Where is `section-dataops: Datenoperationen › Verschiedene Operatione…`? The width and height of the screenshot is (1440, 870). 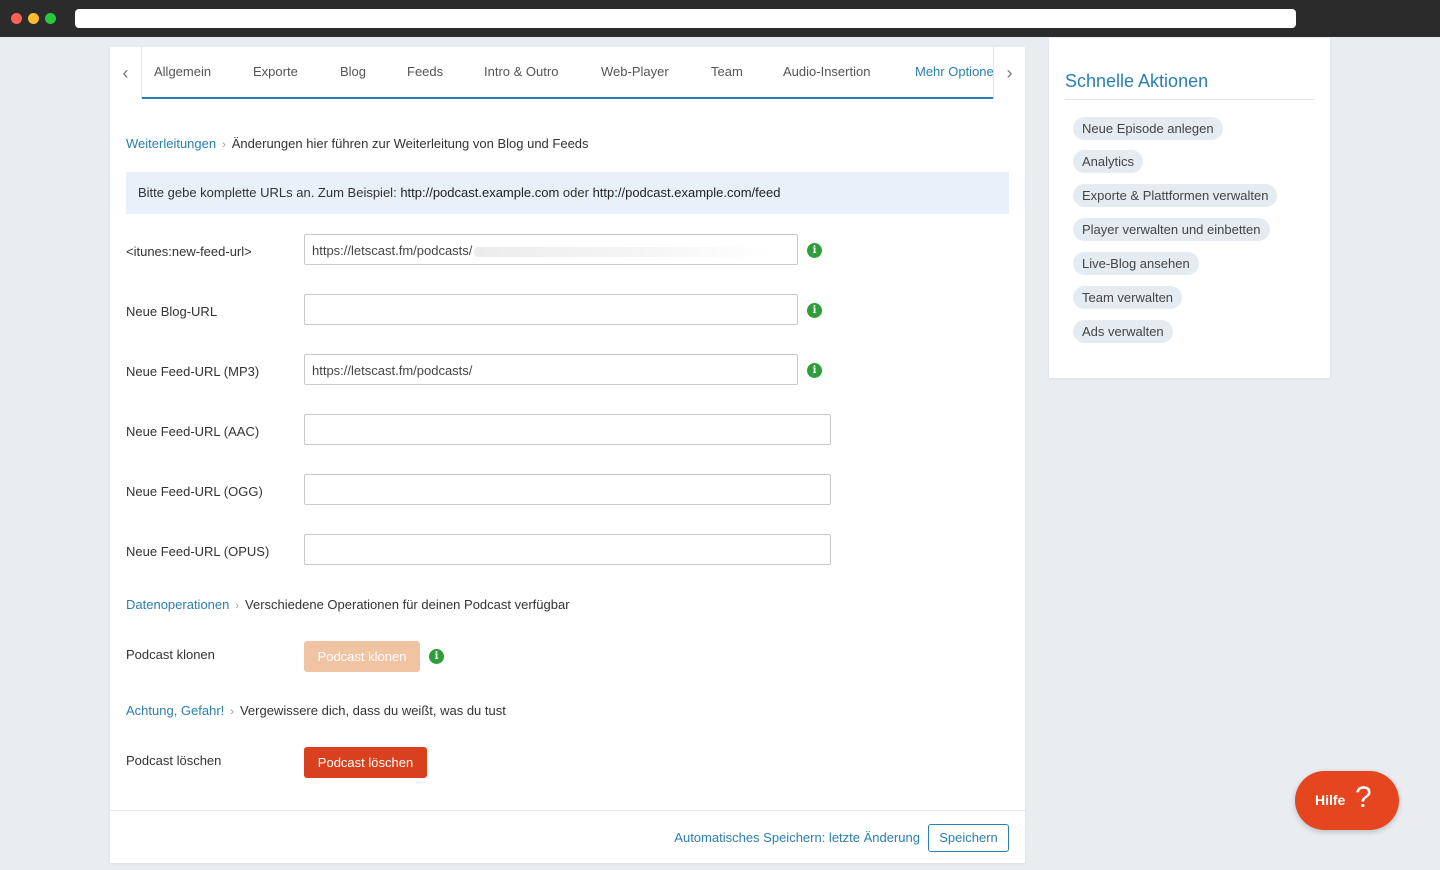
section-dataops: Datenoperationen › Verschiedene Operatione… is located at coordinates (348, 604).